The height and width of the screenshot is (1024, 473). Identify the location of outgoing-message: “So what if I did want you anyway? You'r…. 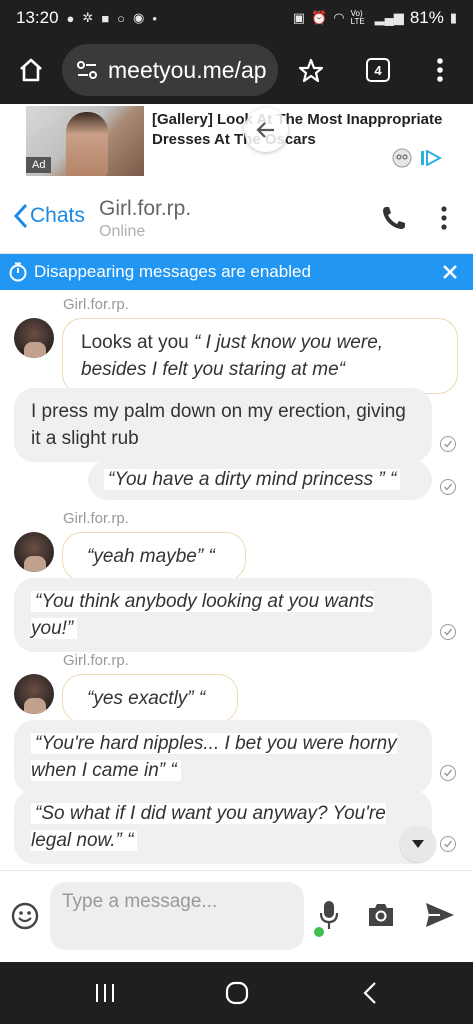
(223, 827).